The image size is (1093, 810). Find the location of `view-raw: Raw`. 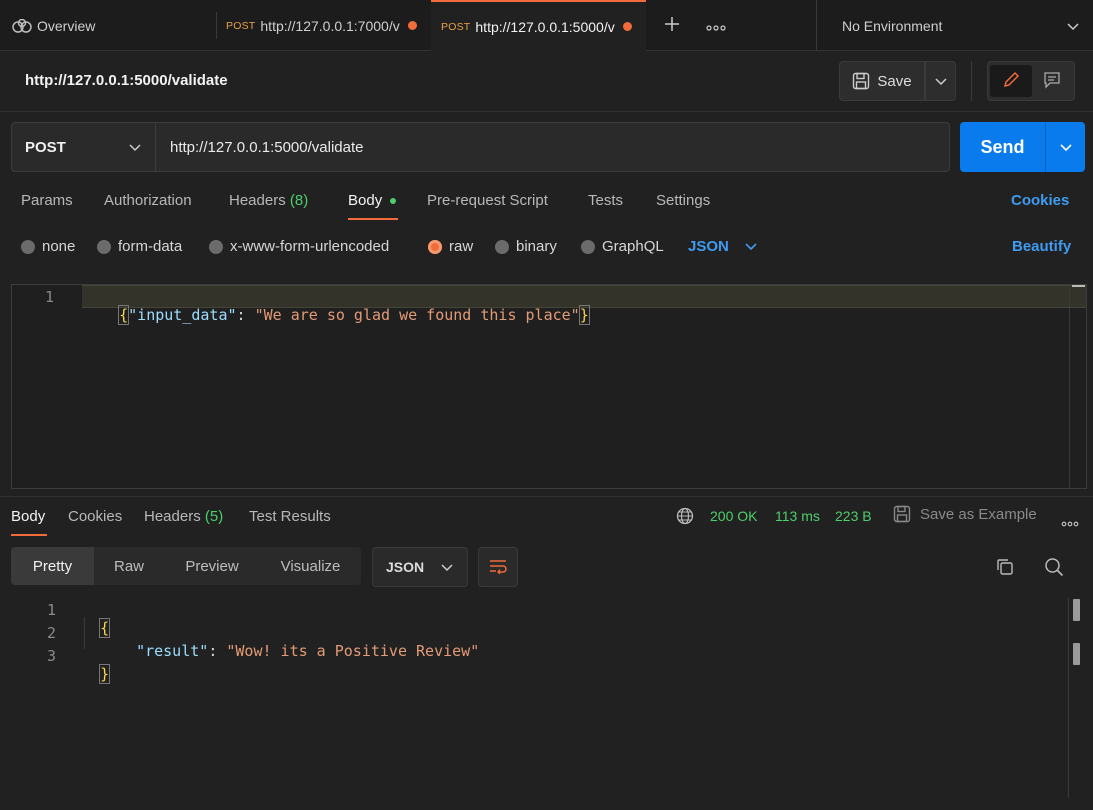

view-raw: Raw is located at coordinates (129, 566).